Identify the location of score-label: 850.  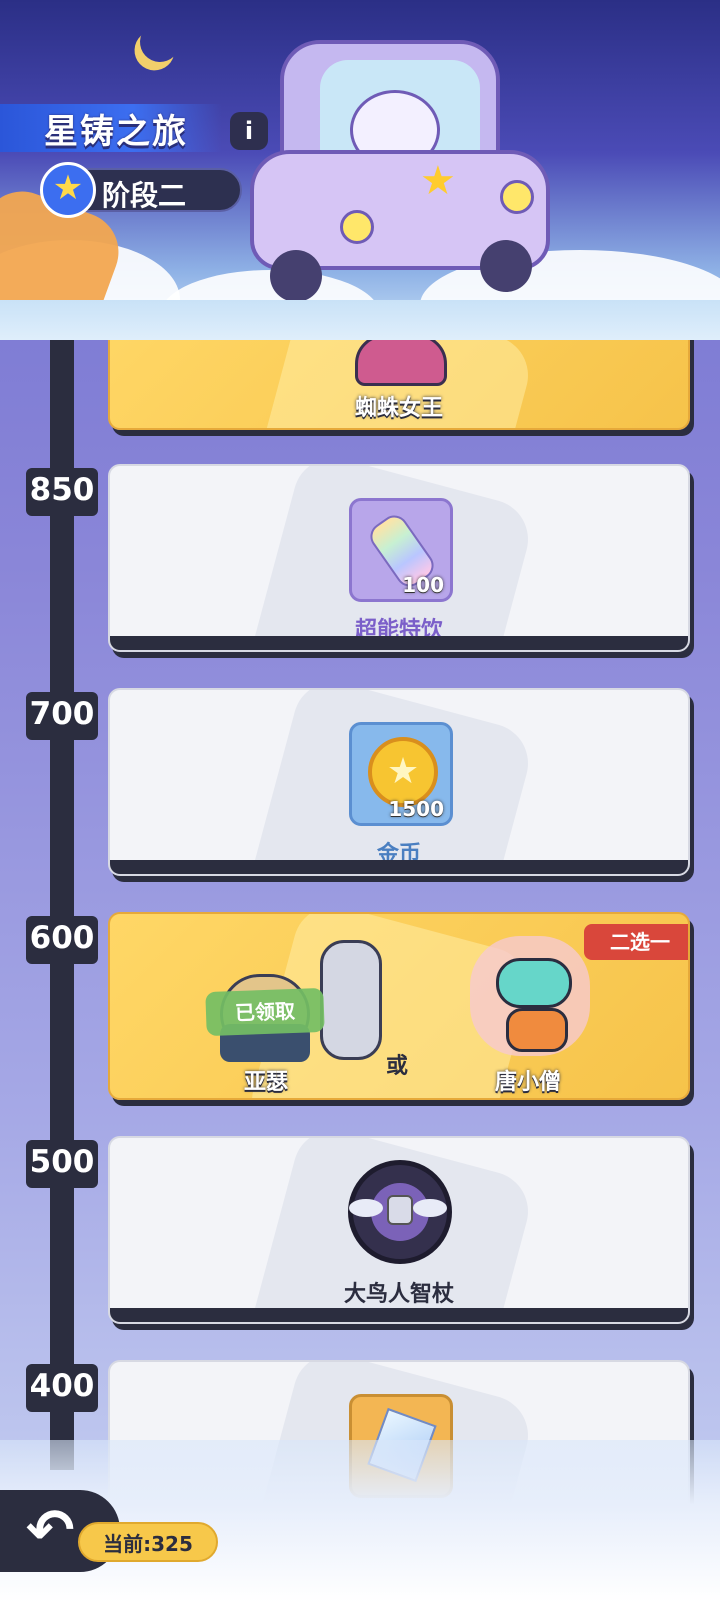
(62, 490).